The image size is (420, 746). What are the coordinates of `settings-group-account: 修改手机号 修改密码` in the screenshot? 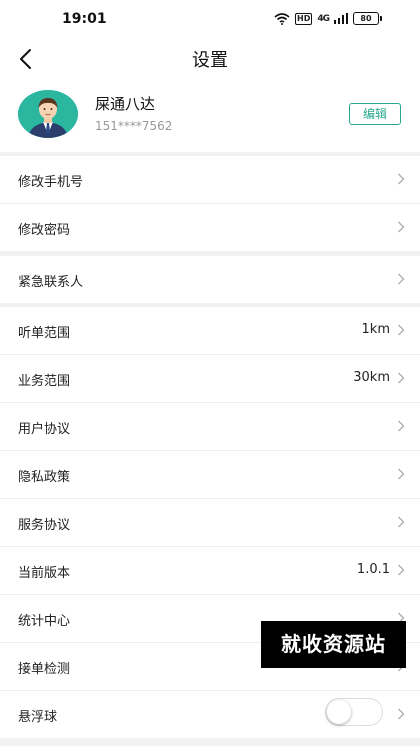 It's located at (210, 203).